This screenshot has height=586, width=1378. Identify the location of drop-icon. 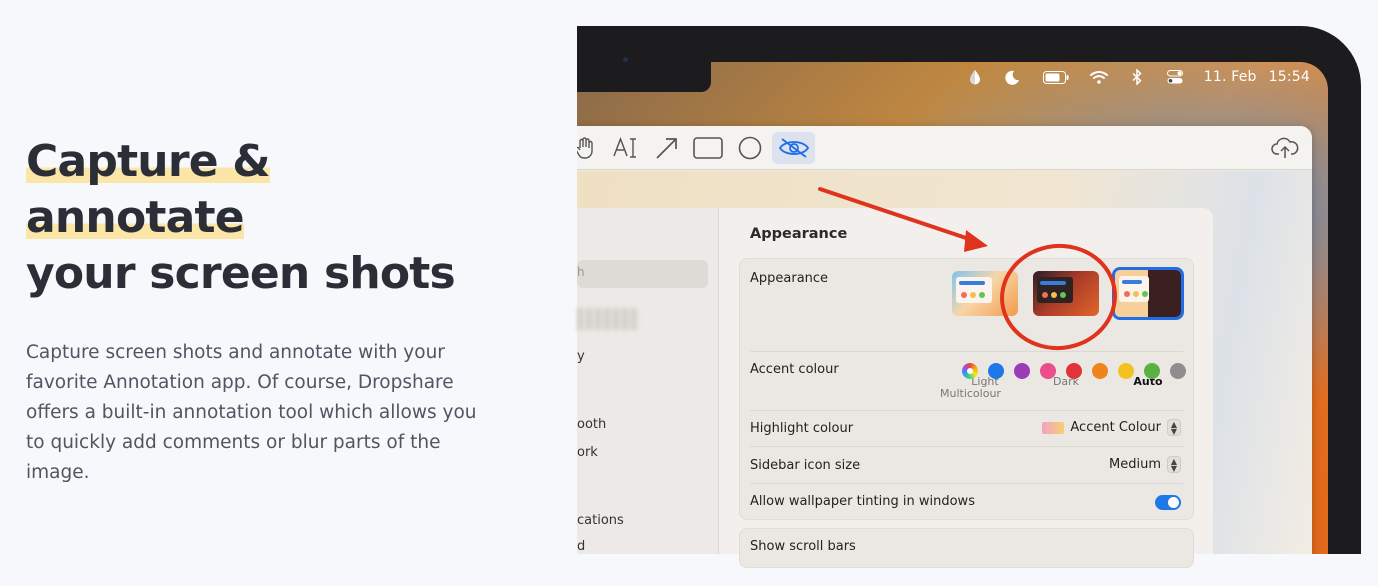
(975, 77).